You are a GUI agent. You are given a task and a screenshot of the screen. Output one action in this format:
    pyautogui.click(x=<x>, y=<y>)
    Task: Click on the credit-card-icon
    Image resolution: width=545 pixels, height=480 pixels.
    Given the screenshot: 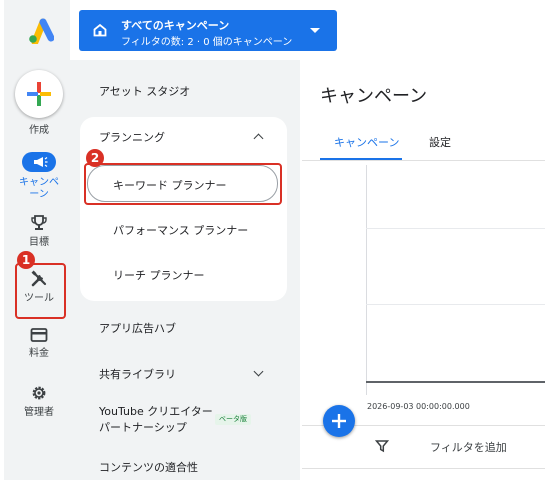 What is the action you would take?
    pyautogui.click(x=39, y=335)
    